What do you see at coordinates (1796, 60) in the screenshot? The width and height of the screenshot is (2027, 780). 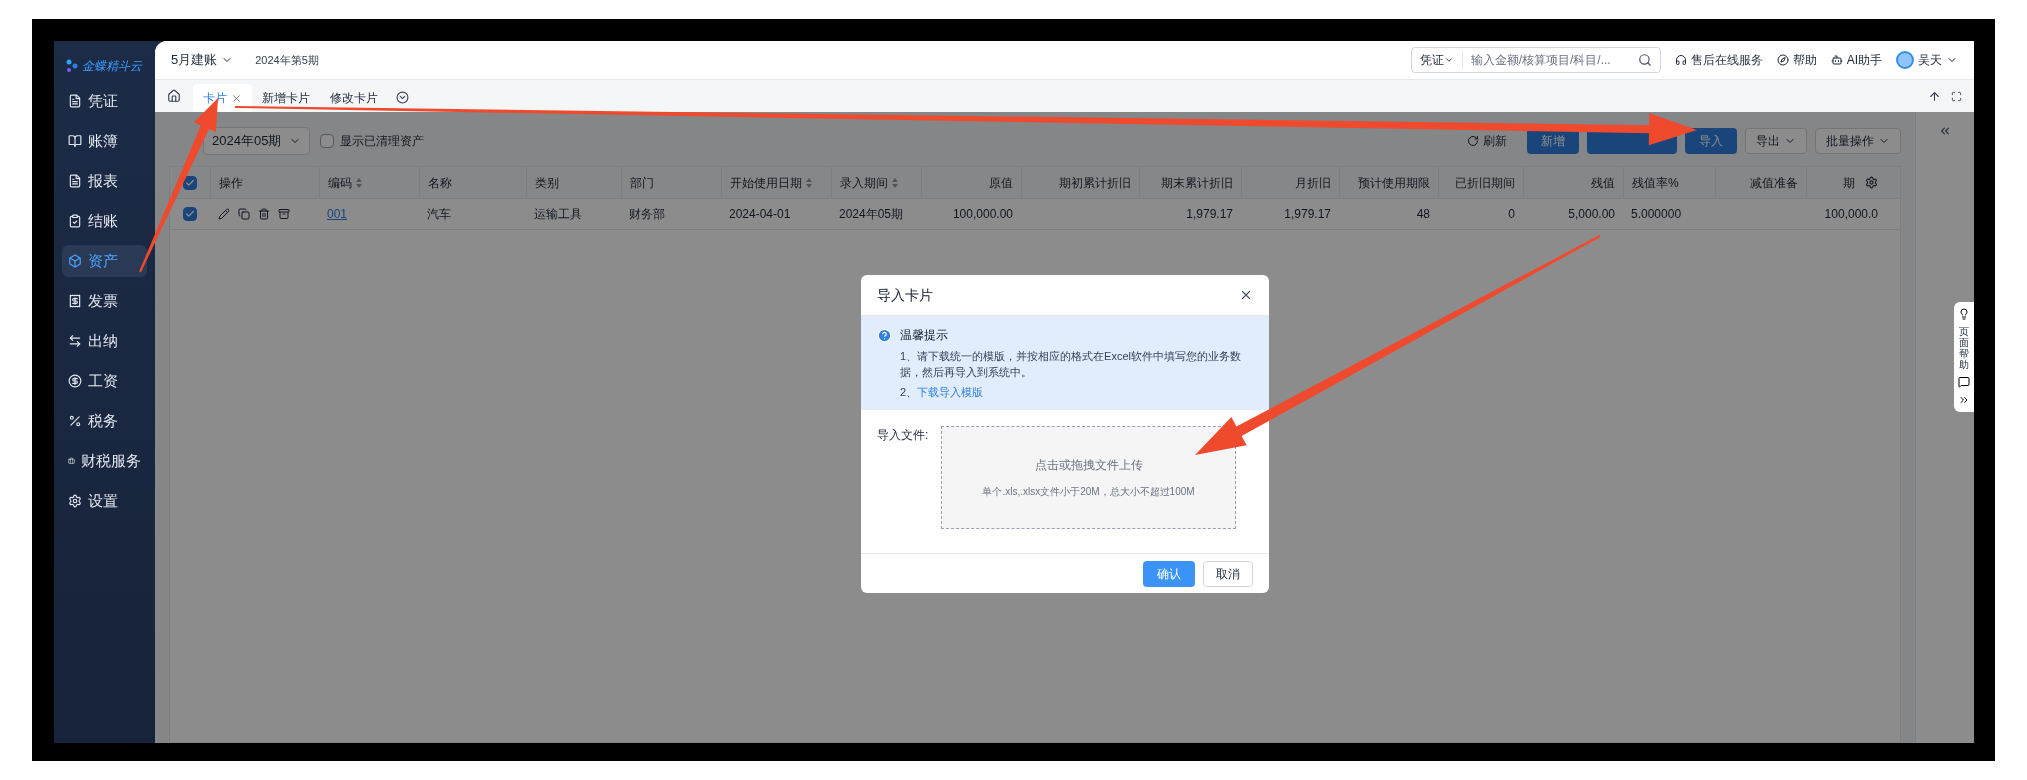 I see `header-link: 帮助` at bounding box center [1796, 60].